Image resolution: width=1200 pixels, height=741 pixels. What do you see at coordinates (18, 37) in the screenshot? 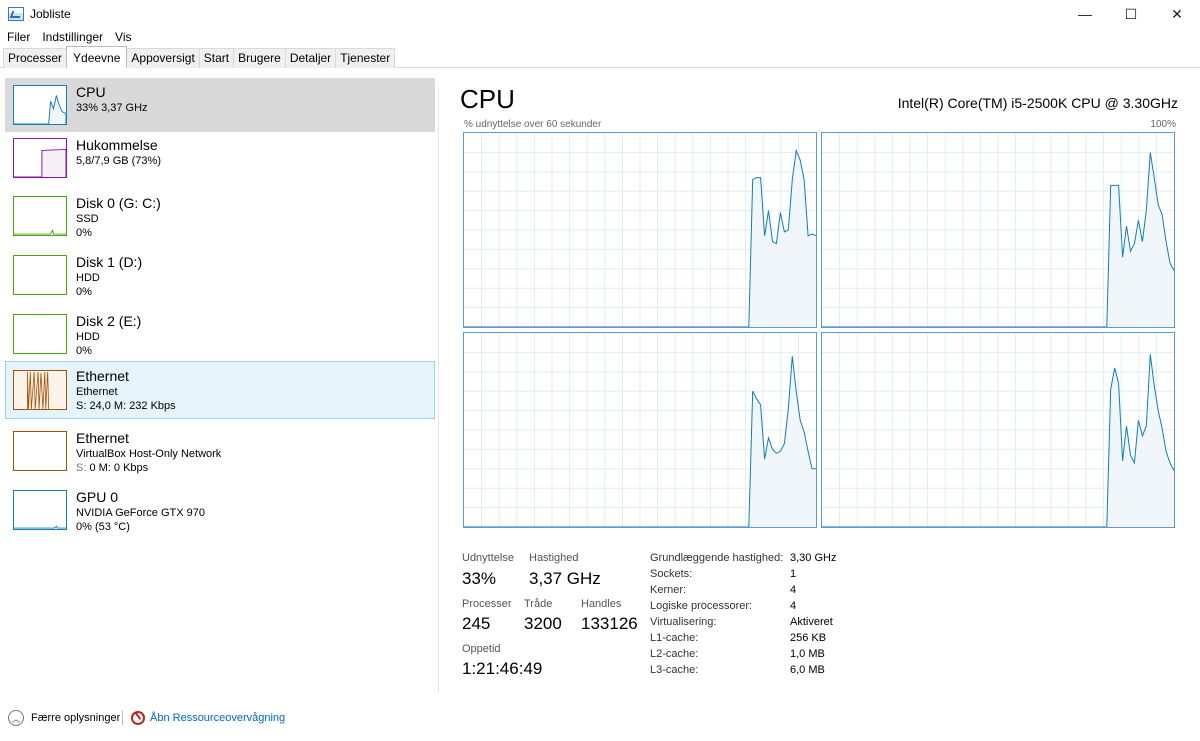
I see `menu-file: Filer` at bounding box center [18, 37].